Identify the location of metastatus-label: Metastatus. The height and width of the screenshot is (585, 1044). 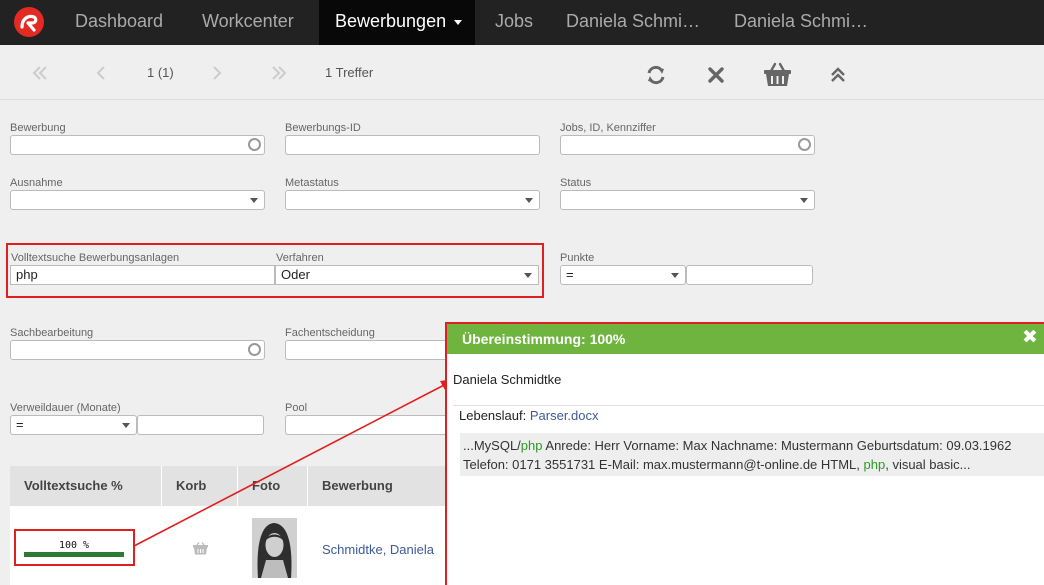
(312, 183).